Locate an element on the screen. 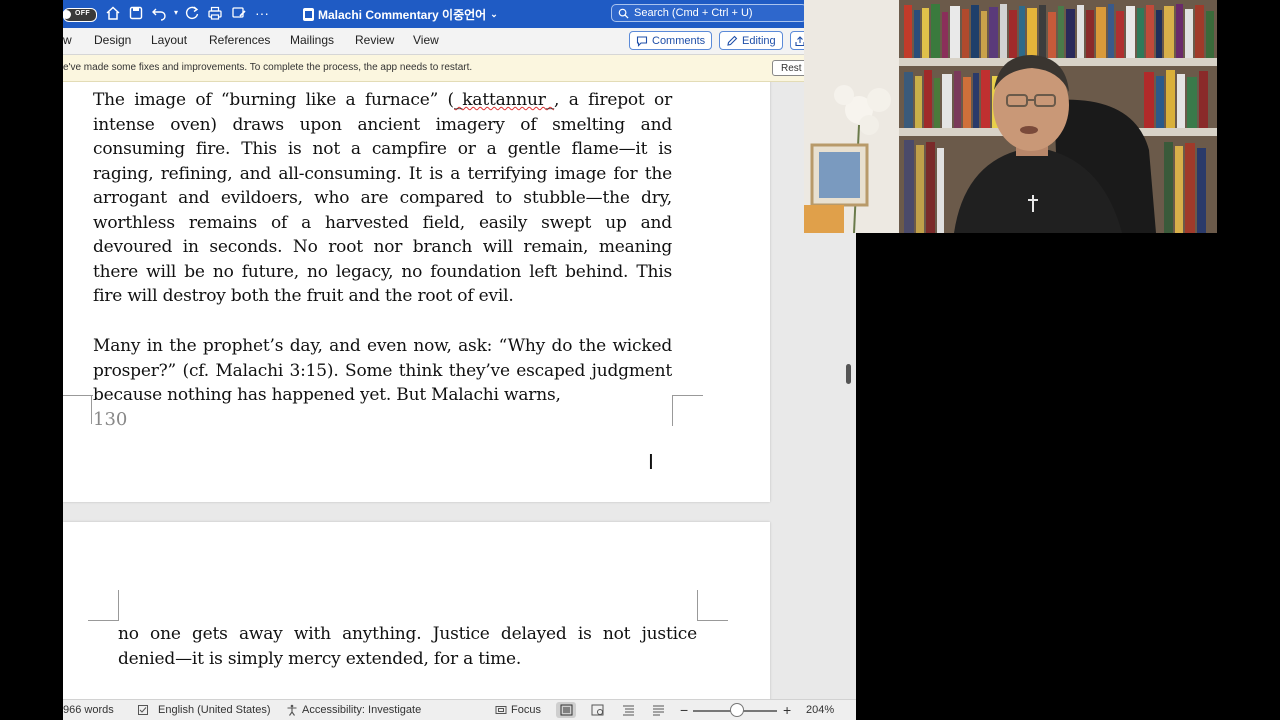 This screenshot has width=1280, height=720. zoom-out-icon: − is located at coordinates (684, 710).